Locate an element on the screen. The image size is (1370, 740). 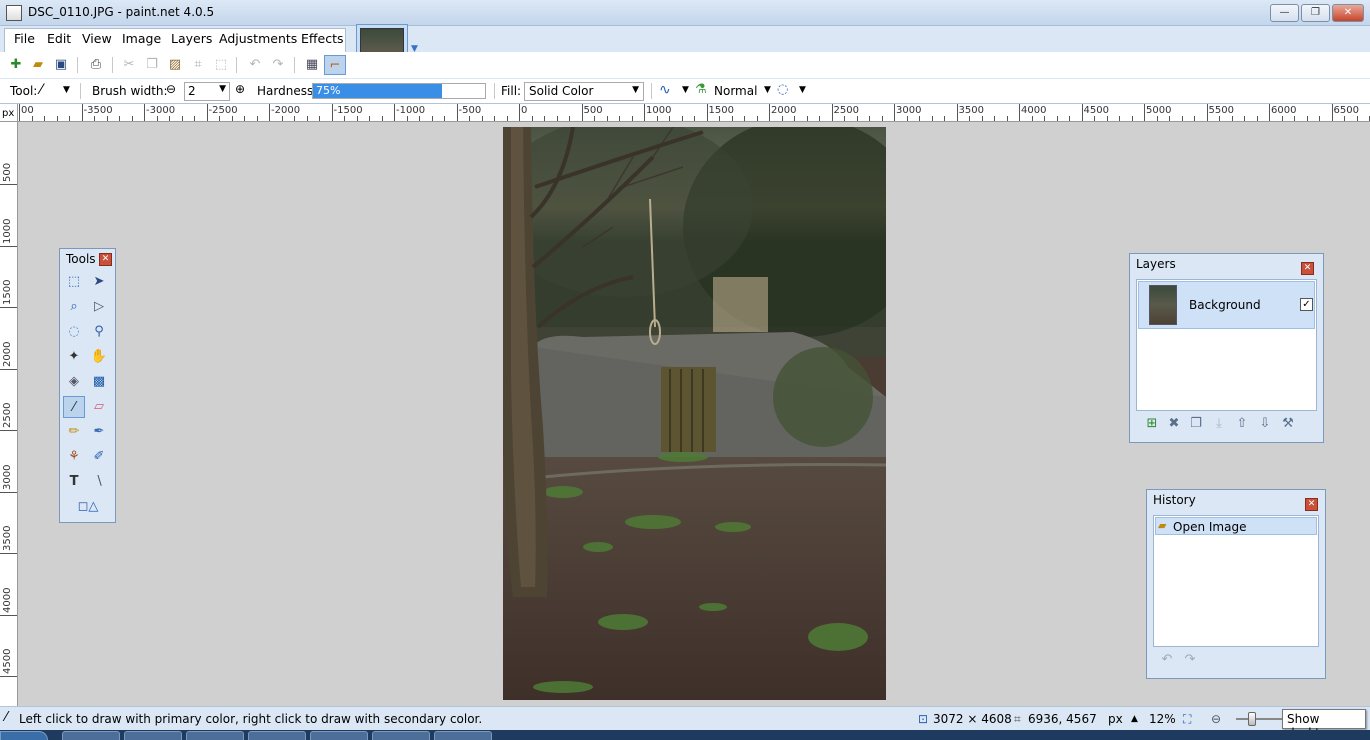
color-picker-tool-icon: ✒ is located at coordinates (99, 432).